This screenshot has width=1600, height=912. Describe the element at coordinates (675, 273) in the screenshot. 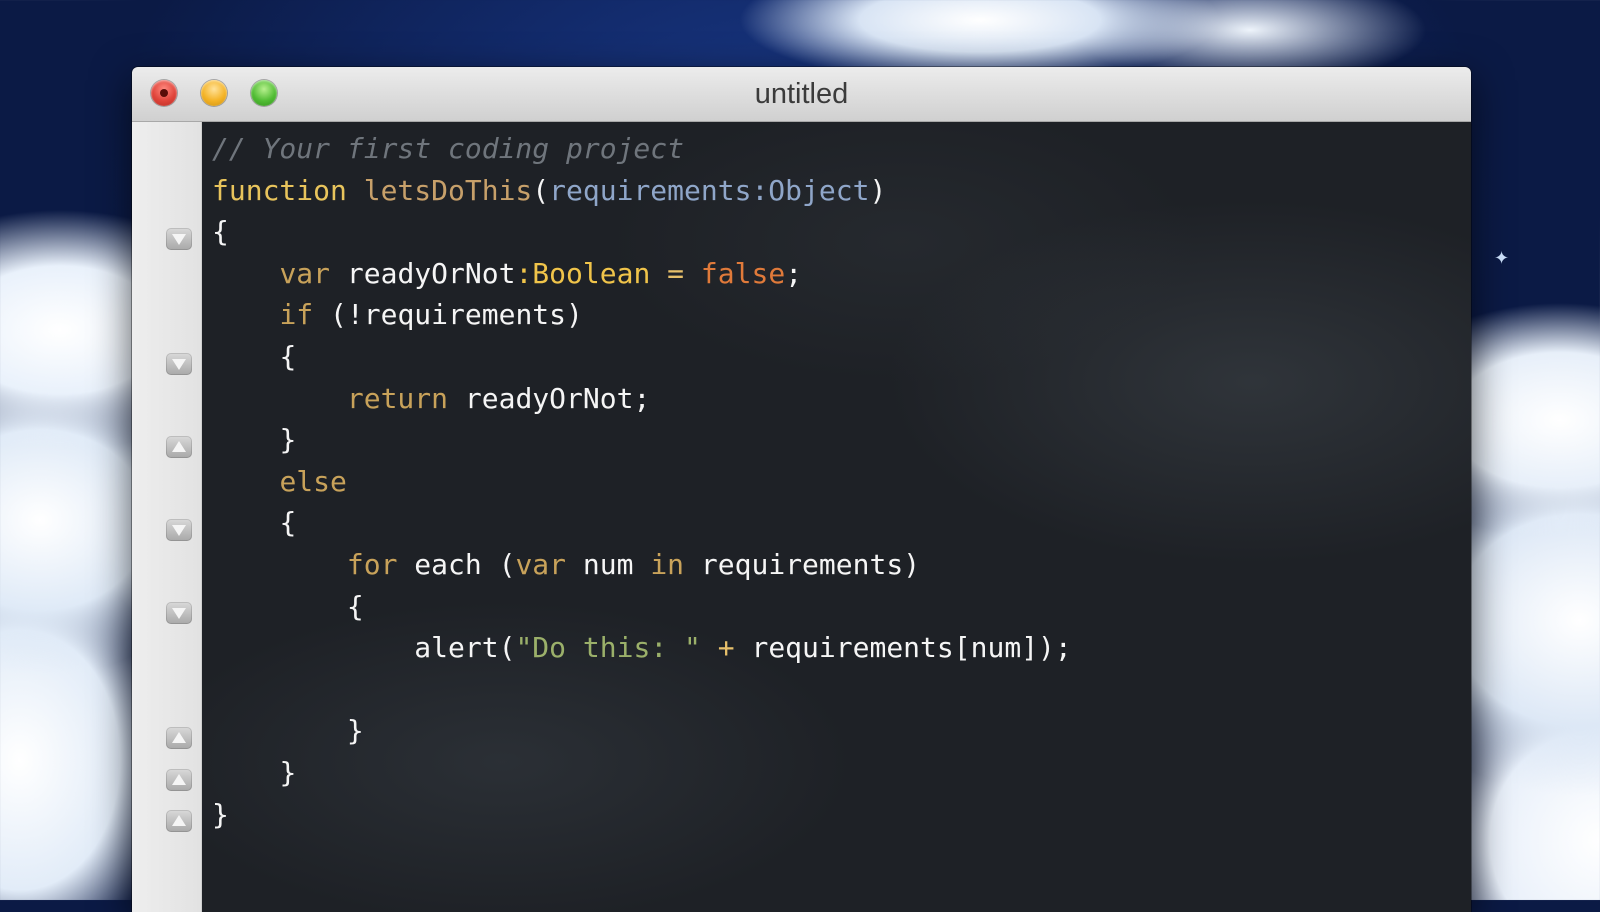

I see `code-operator: =` at that location.